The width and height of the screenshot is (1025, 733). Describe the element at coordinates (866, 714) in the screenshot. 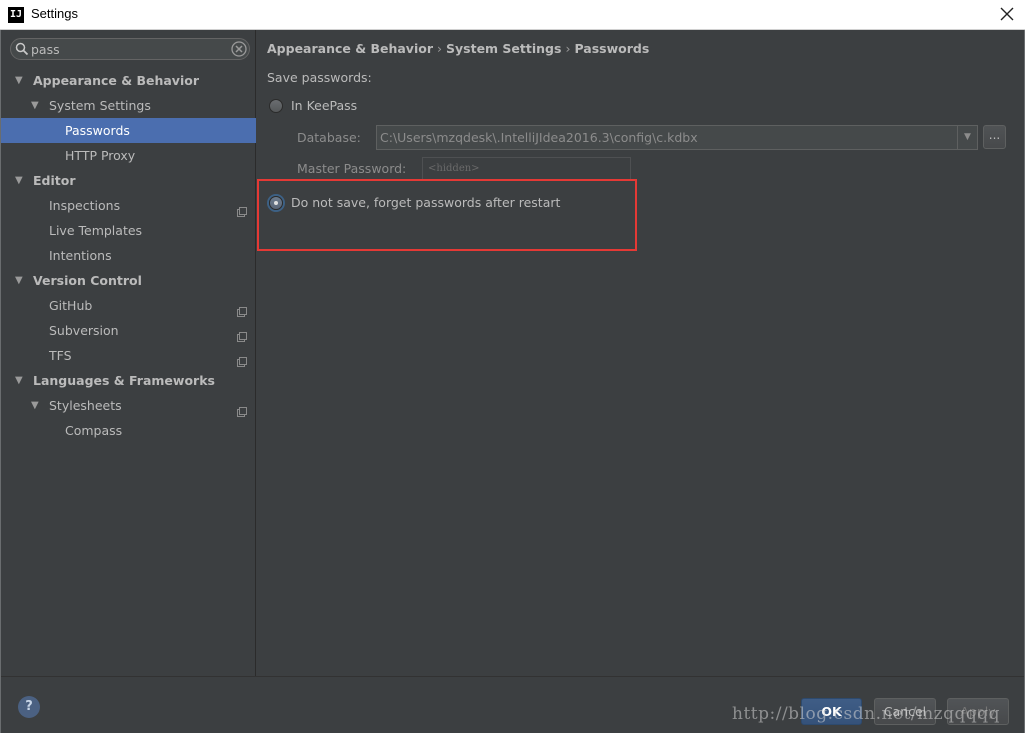

I see `watermark-text: http://blog.csdn.net/mzqqqqq` at that location.